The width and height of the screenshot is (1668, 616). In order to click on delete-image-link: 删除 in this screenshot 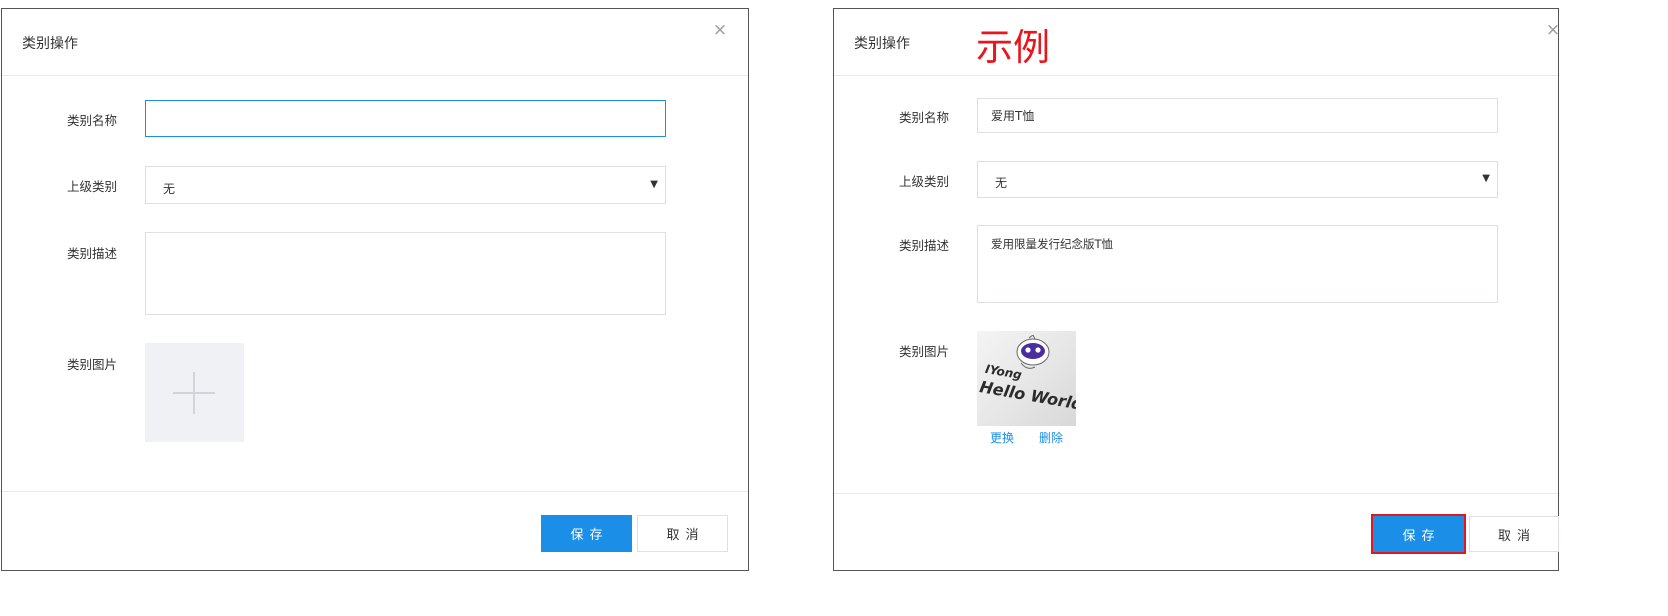, I will do `click(1051, 437)`.